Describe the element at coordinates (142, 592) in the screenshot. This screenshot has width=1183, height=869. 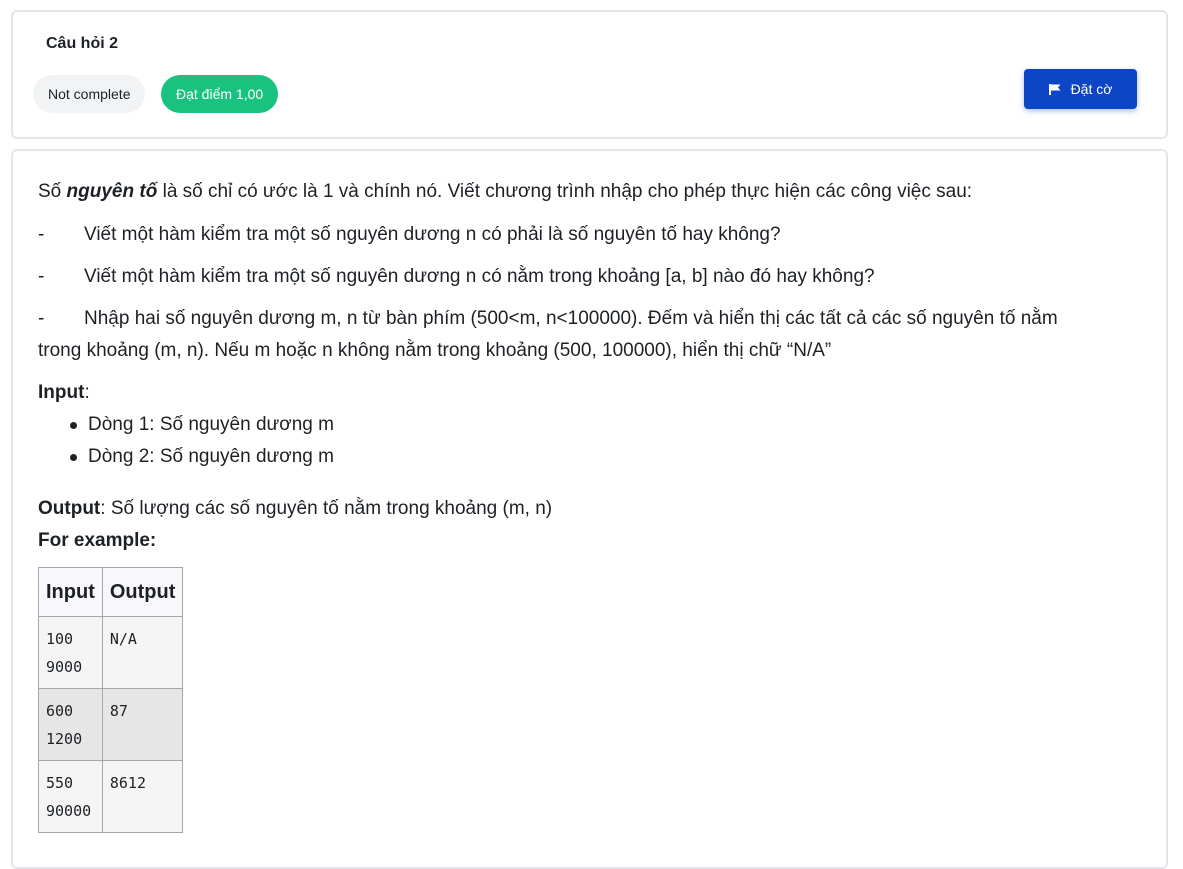
I see `column-header-output: Output` at that location.